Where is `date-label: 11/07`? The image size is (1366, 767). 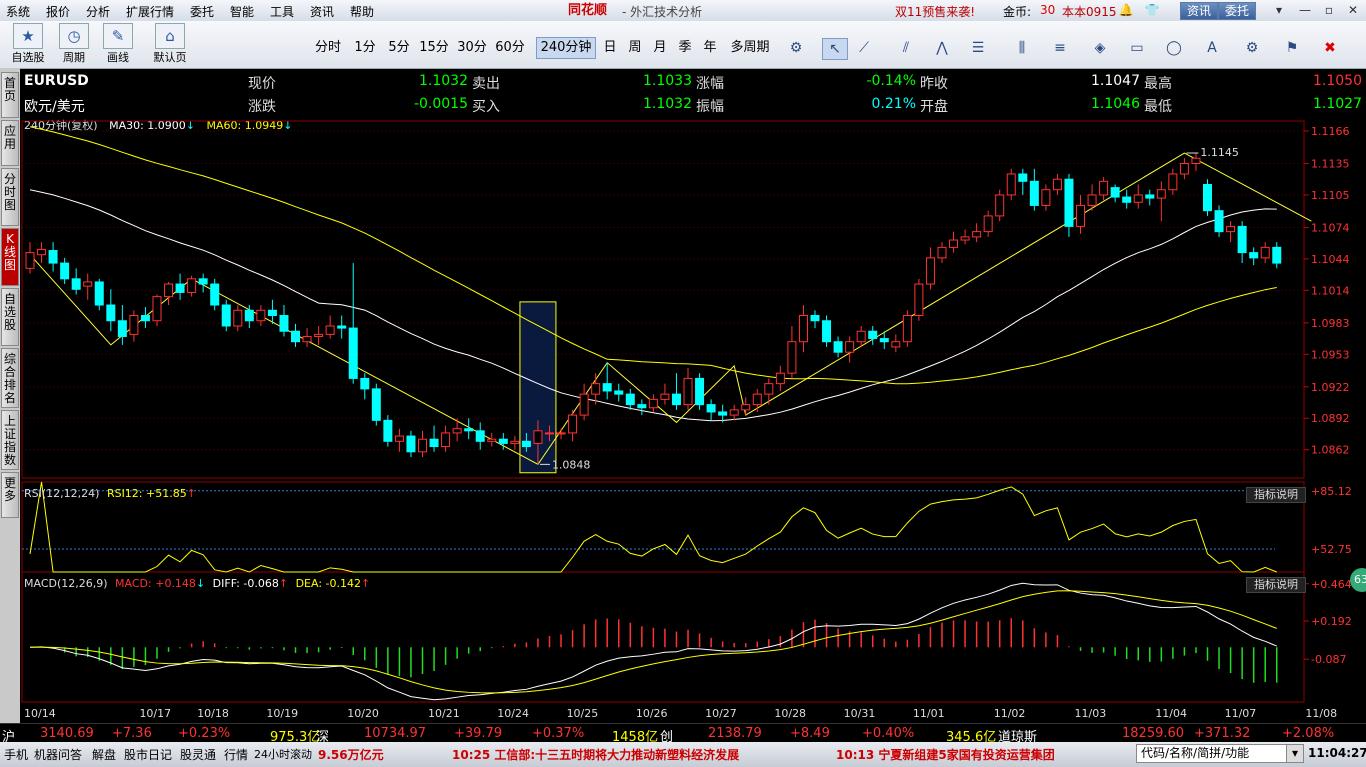
date-label: 11/07 is located at coordinates (1240, 713).